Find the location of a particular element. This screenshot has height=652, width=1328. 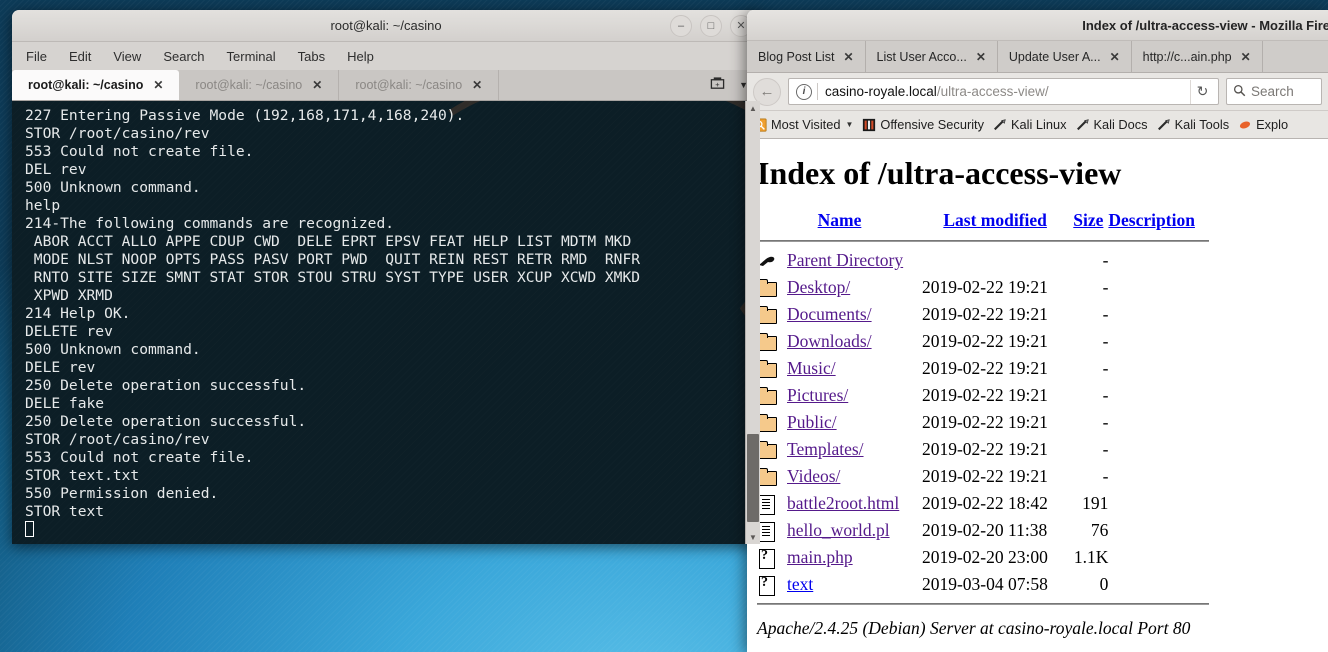

file-link: text is located at coordinates (800, 584).